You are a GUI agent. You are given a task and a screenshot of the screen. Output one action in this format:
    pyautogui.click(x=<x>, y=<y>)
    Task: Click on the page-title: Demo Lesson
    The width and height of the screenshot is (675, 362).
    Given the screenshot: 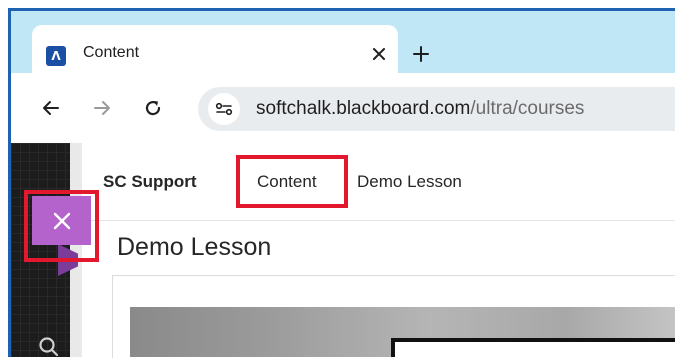 What is the action you would take?
    pyautogui.click(x=194, y=247)
    